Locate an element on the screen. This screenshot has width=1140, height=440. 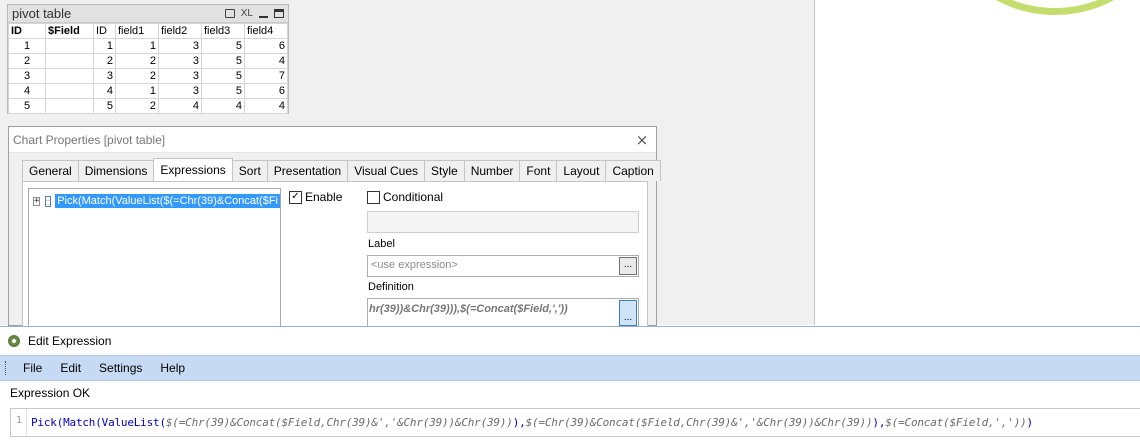
expression-status: Expression OK is located at coordinates (50, 393).